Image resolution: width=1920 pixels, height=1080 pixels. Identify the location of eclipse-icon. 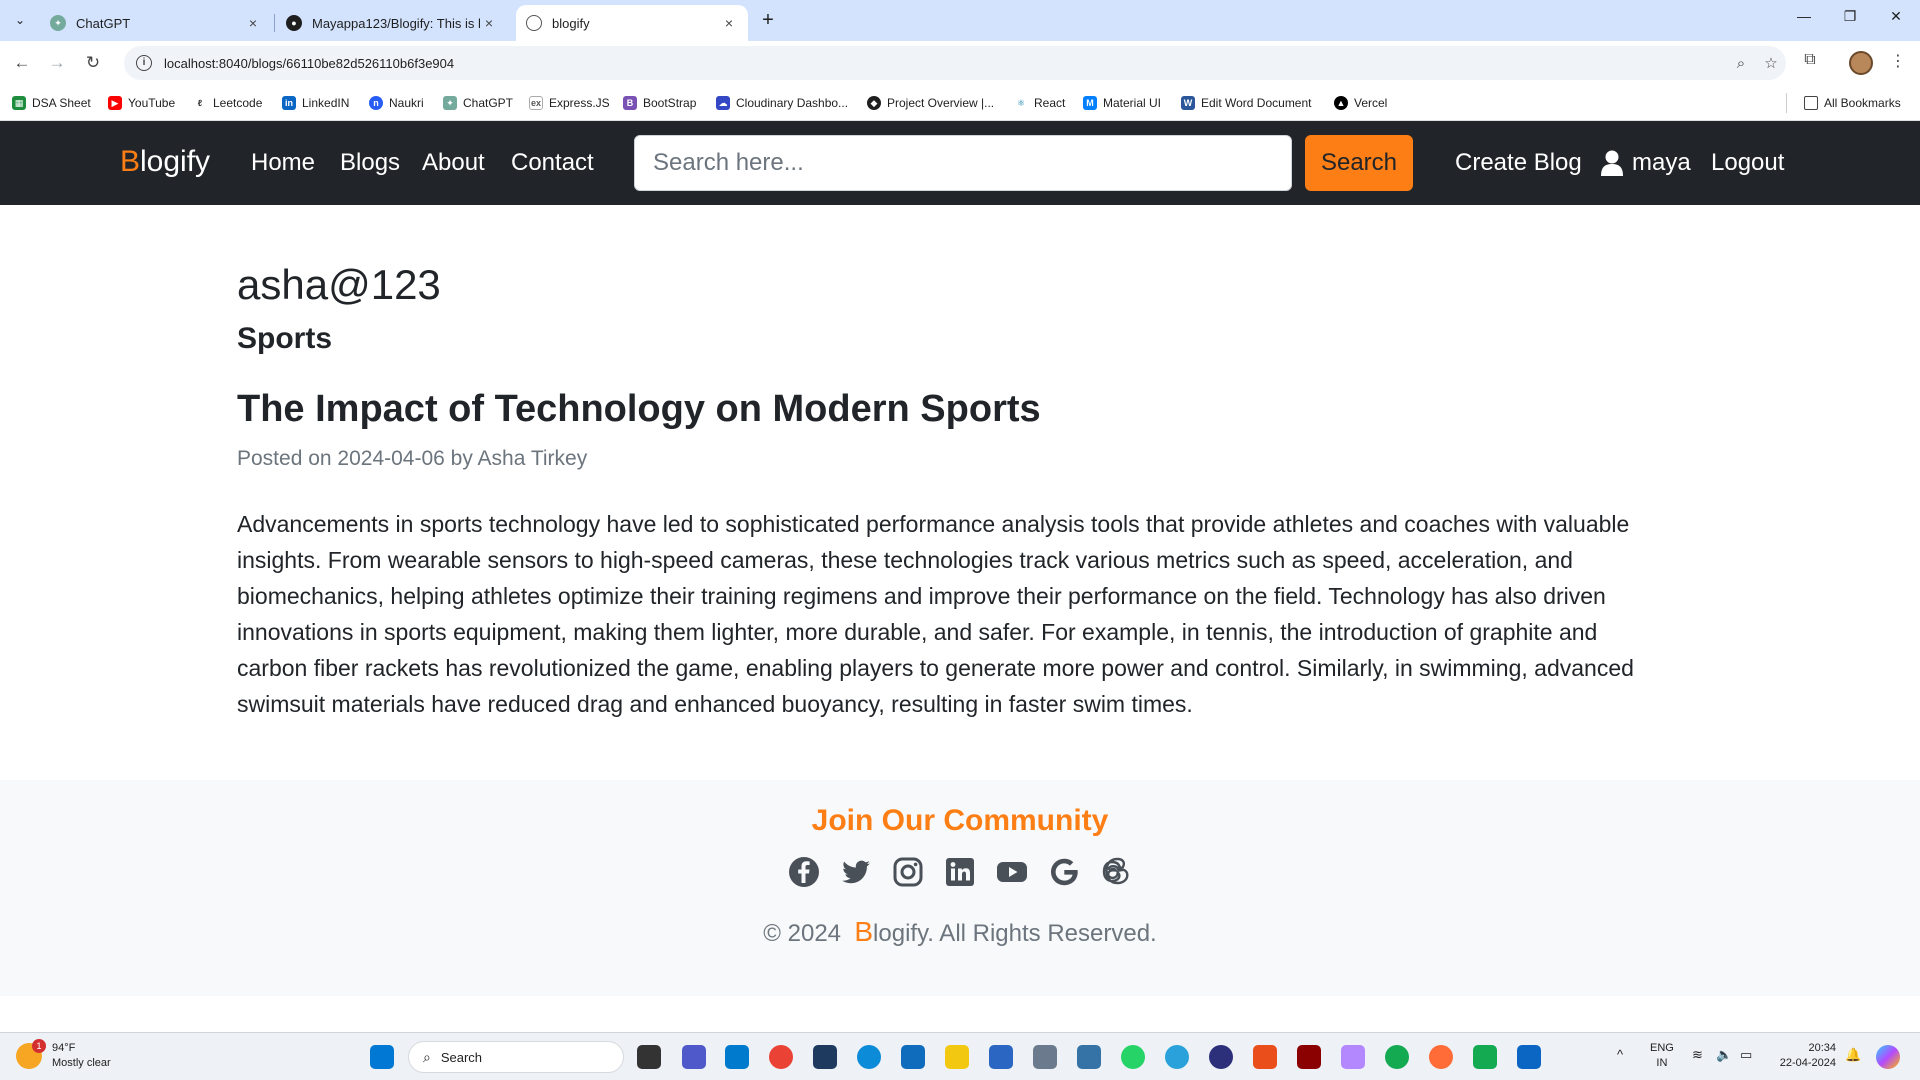
(1221, 1057).